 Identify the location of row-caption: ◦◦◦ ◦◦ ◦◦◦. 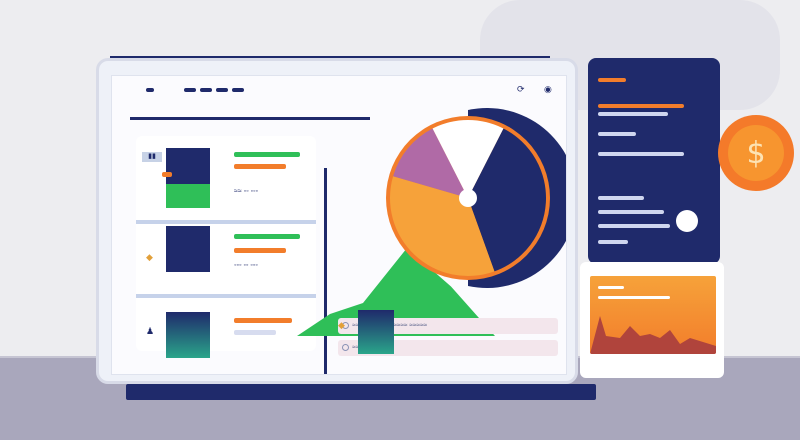
(246, 265).